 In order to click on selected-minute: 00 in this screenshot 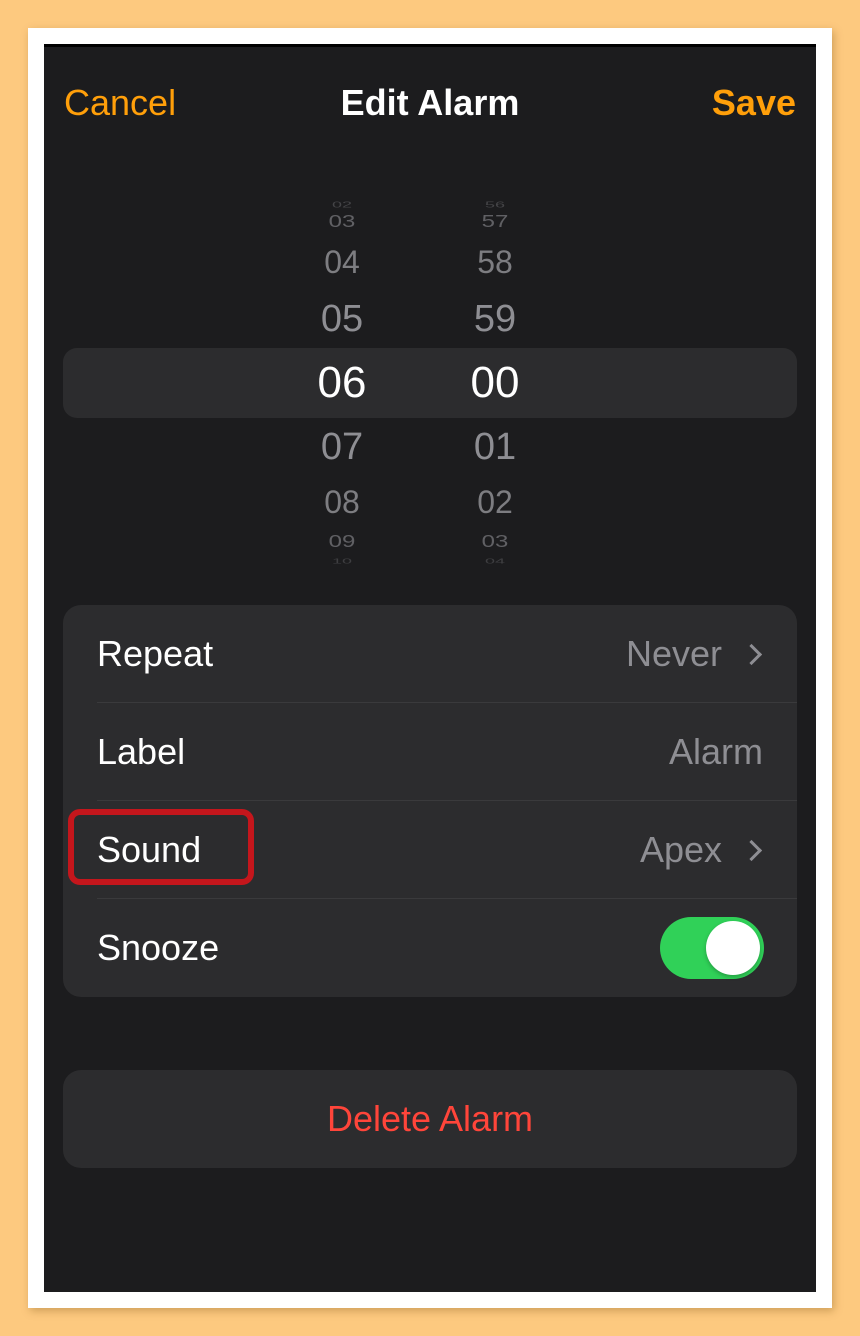, I will do `click(495, 382)`.